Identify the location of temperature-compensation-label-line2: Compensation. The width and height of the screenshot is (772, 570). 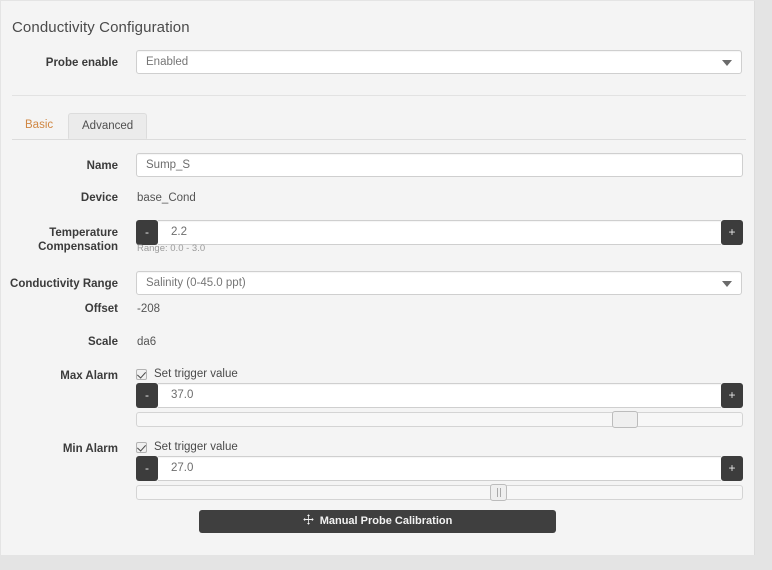
(78, 247).